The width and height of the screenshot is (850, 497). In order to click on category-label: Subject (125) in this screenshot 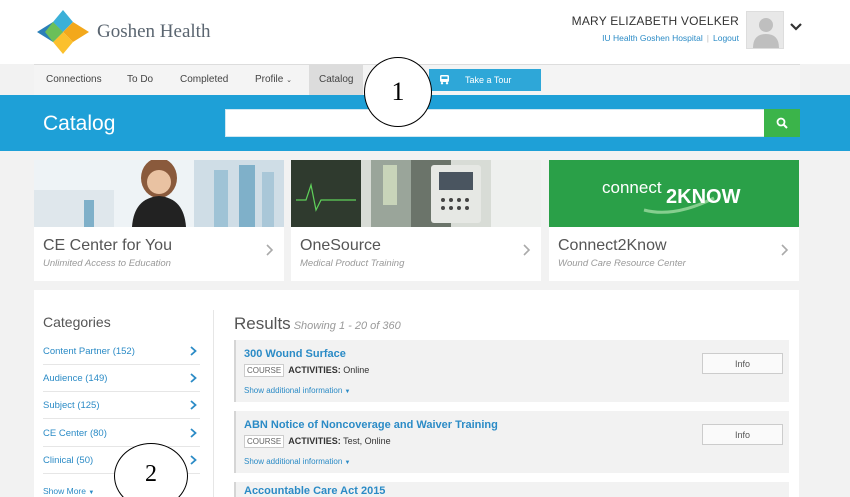, I will do `click(71, 405)`.